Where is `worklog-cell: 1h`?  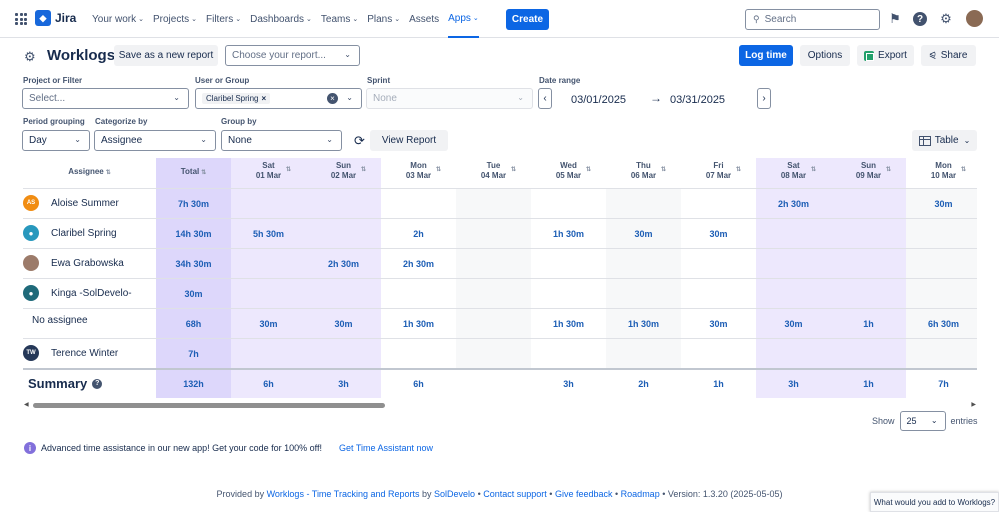
worklog-cell: 1h is located at coordinates (868, 324).